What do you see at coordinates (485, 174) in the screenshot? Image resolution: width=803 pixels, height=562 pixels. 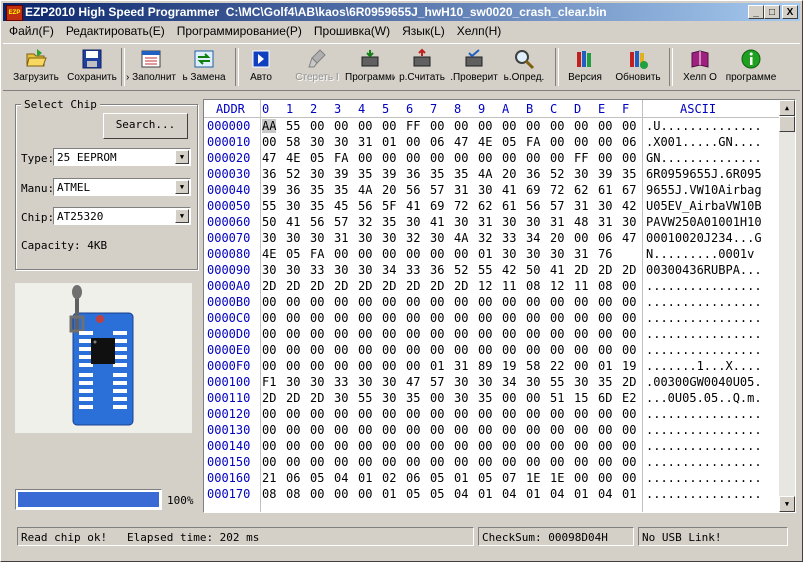 I see `hex-byte: 4A` at bounding box center [485, 174].